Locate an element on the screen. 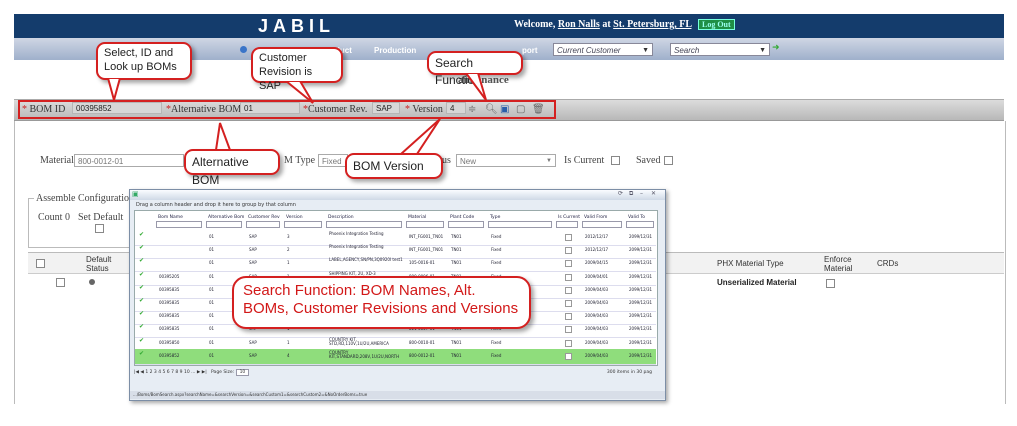 Image resolution: width=1017 pixels, height=426 pixels. default-radio is located at coordinates (92, 282).